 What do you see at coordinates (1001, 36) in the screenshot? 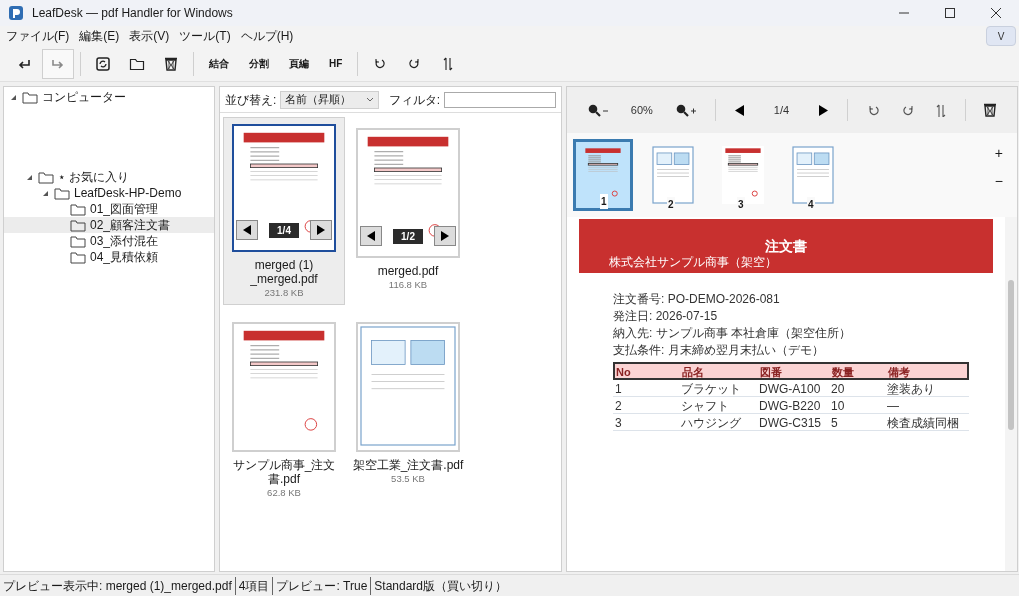
I see `collapse-button: V` at bounding box center [1001, 36].